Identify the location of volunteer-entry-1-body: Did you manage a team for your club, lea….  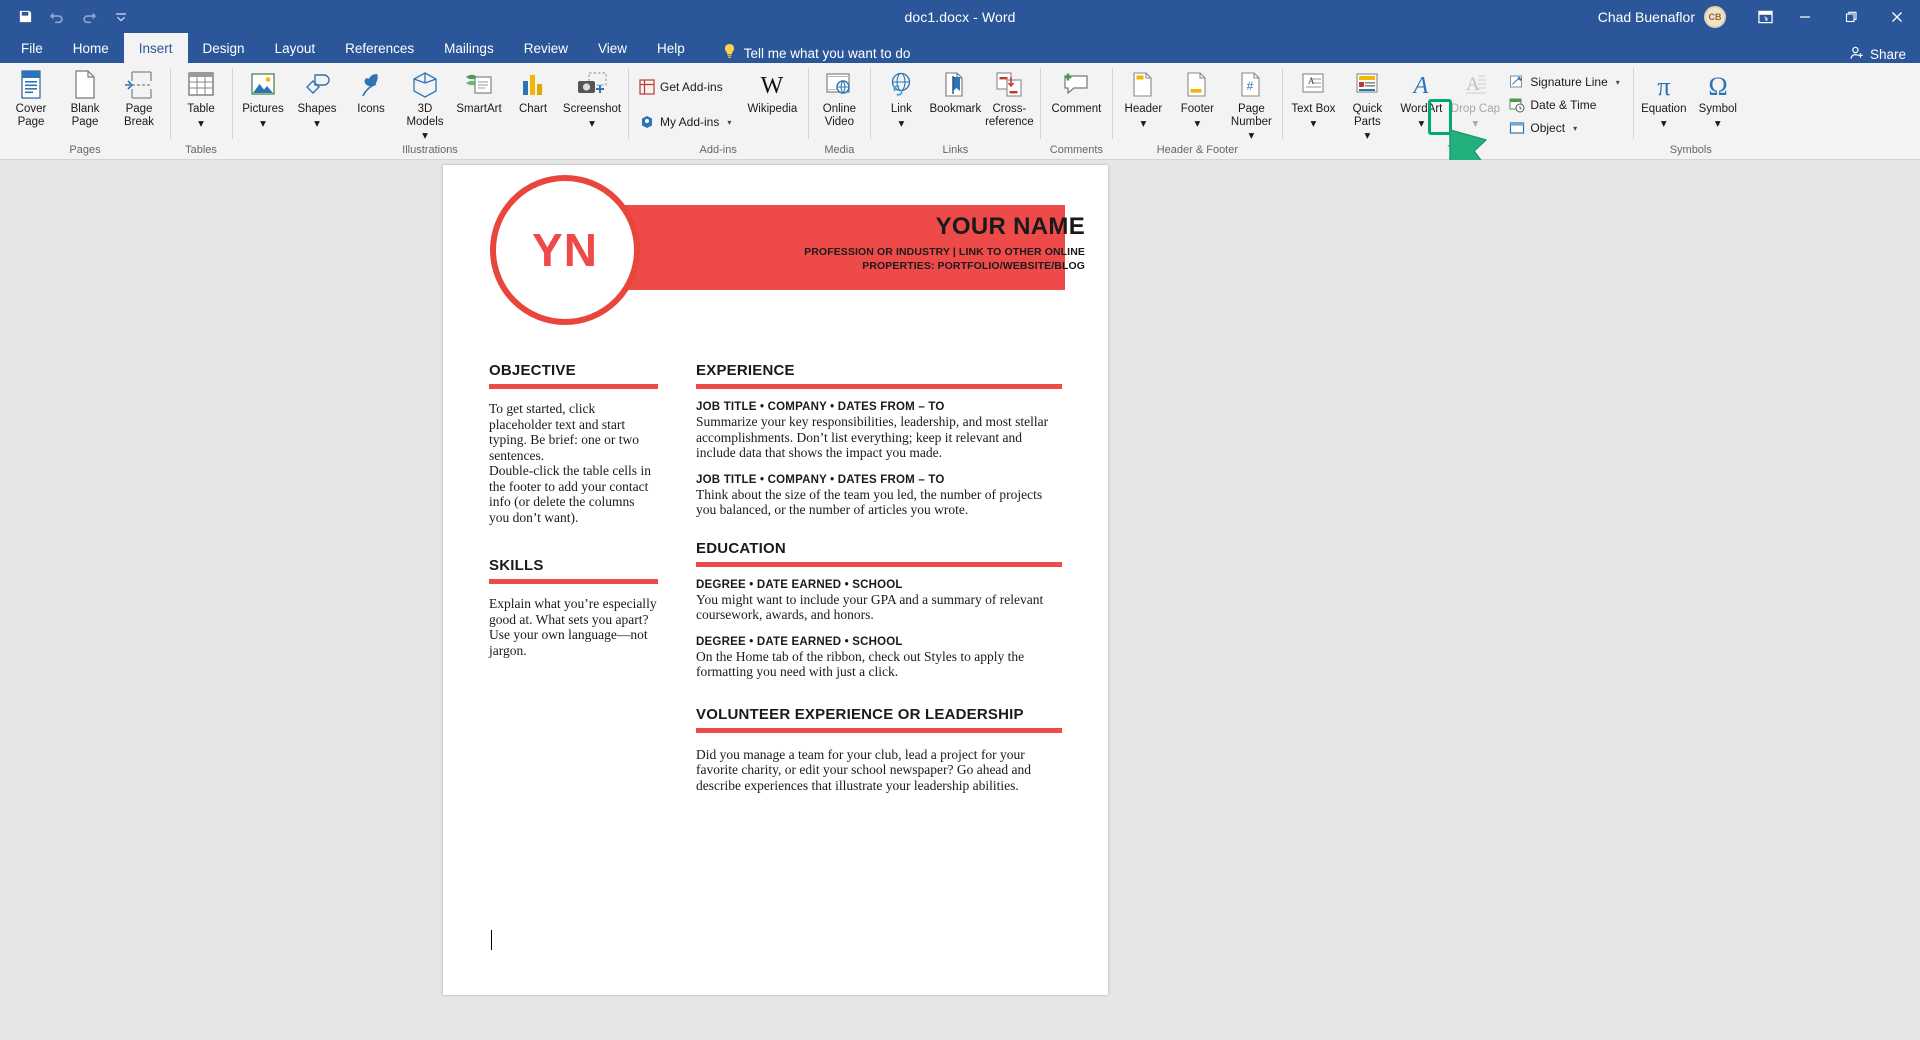
(879, 770).